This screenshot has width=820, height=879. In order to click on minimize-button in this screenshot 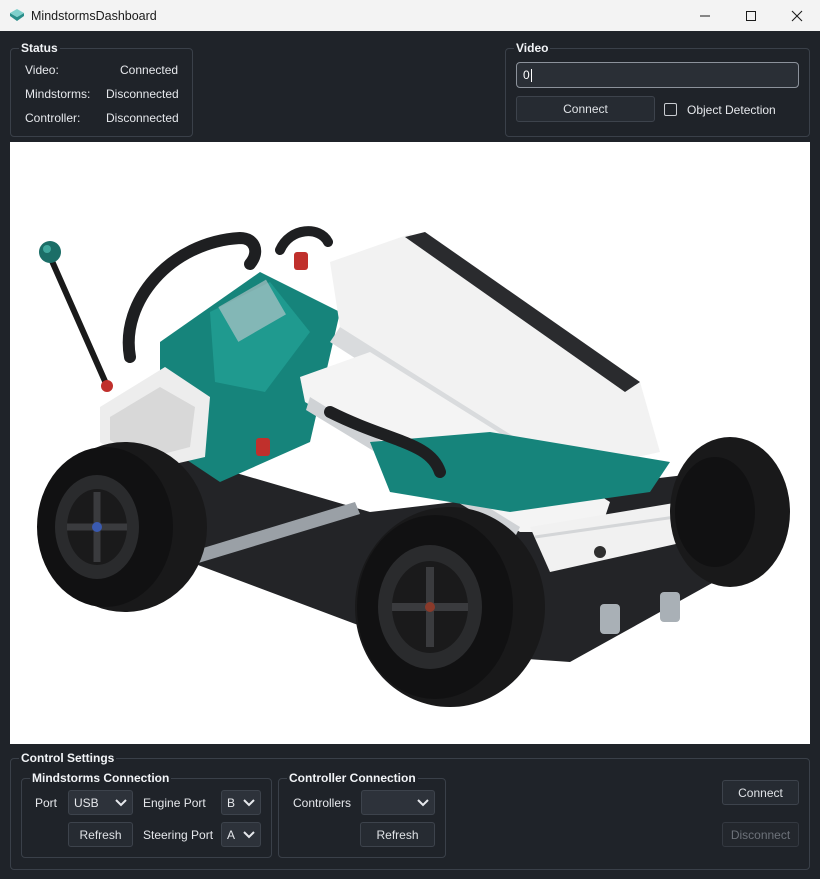, I will do `click(705, 15)`.